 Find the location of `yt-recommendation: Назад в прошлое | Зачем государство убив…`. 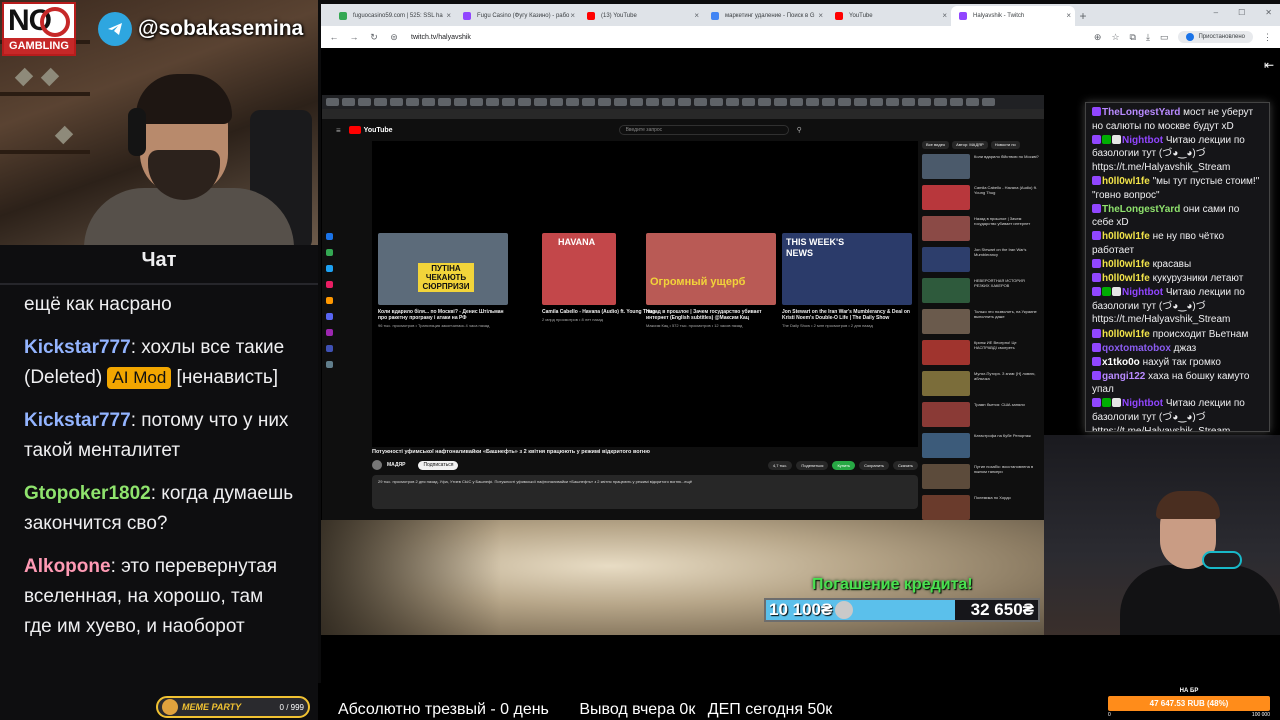

yt-recommendation: Назад в прошлое | Зачем государство убив… is located at coordinates (981, 229).